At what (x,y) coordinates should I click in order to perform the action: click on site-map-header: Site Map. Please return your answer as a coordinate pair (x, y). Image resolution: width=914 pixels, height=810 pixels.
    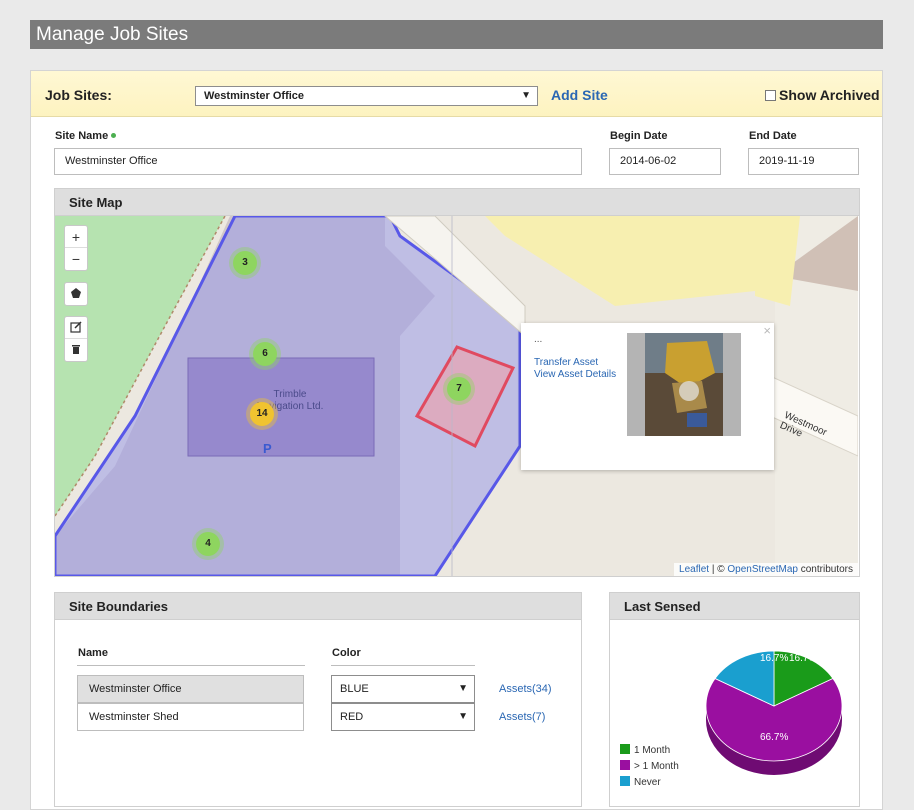
    Looking at the image, I should click on (457, 202).